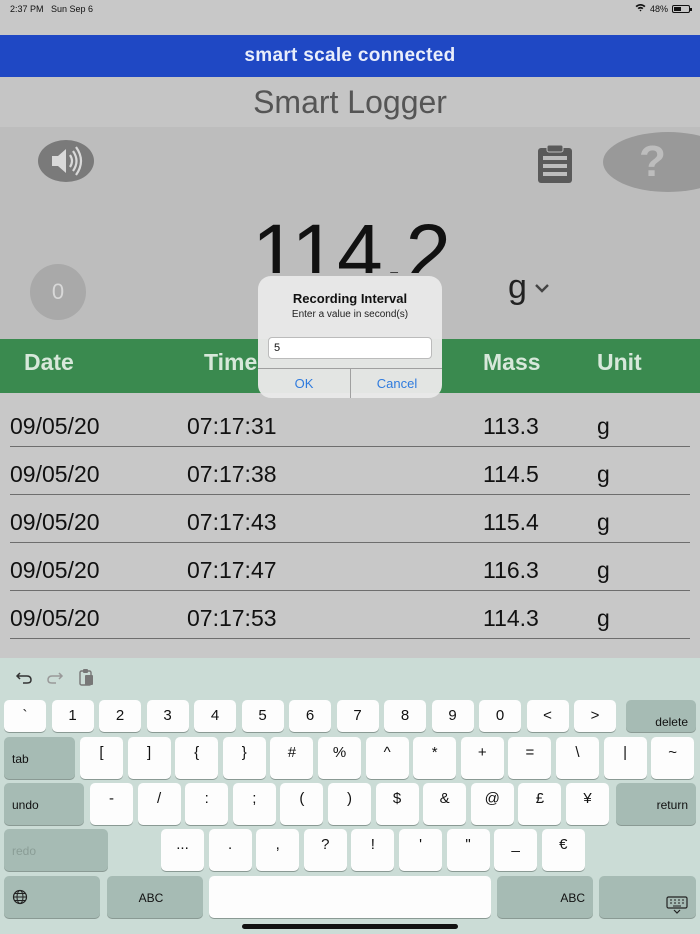 The image size is (700, 934). What do you see at coordinates (500, 716) in the screenshot?
I see `key-row1-10: 0` at bounding box center [500, 716].